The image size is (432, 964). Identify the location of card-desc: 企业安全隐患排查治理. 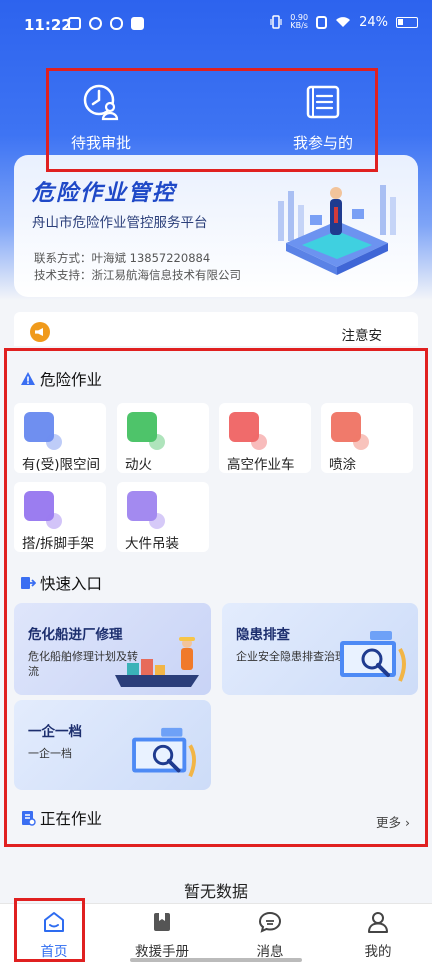
(291, 656).